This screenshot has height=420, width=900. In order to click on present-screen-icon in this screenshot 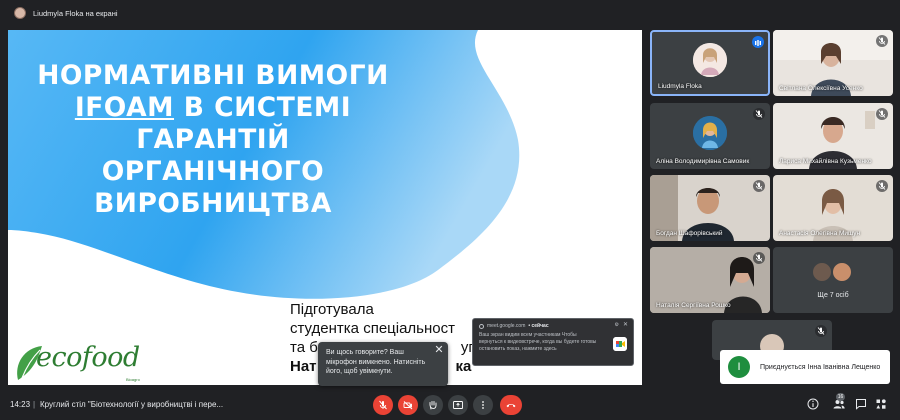, I will do `click(458, 405)`.